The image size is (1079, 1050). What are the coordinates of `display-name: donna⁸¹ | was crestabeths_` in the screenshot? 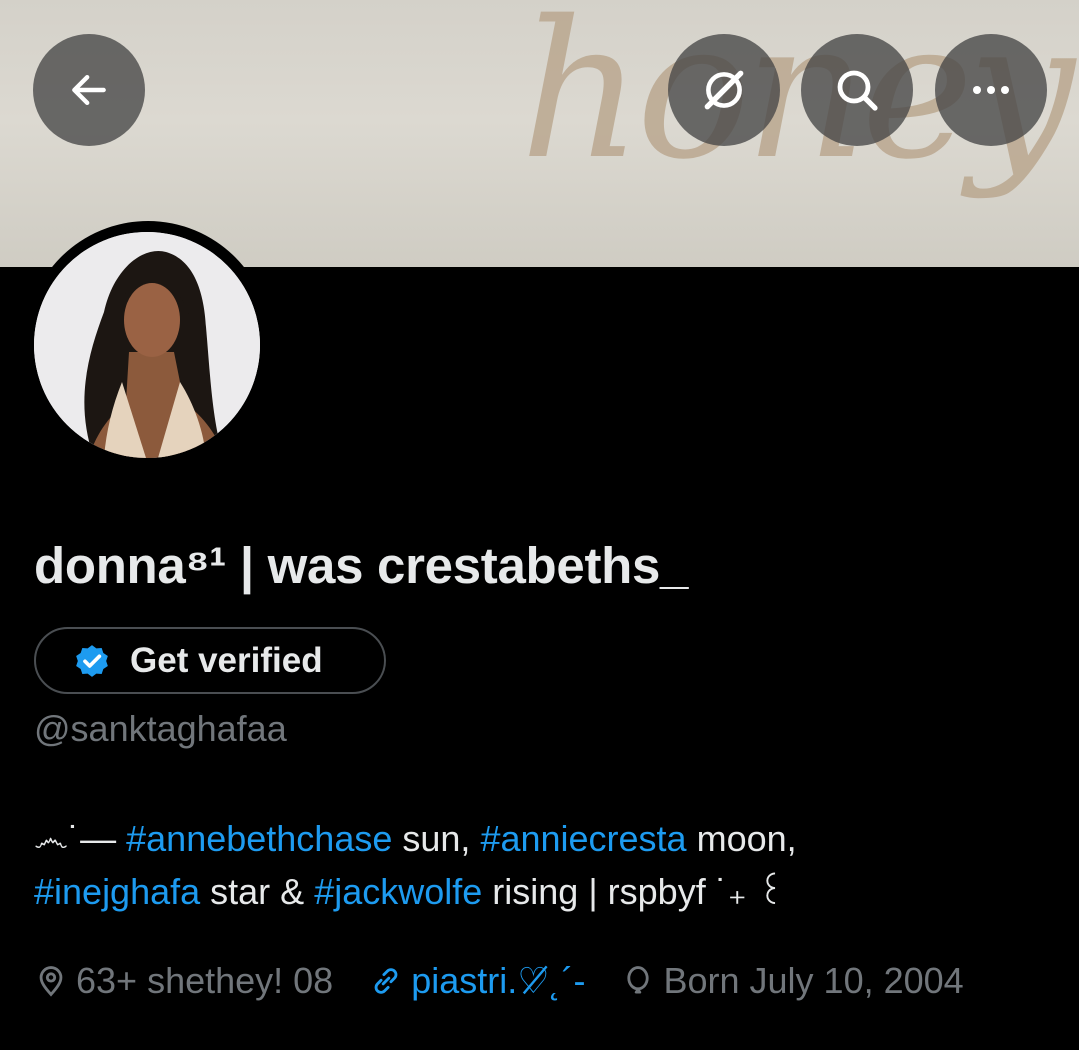 It's located at (361, 565).